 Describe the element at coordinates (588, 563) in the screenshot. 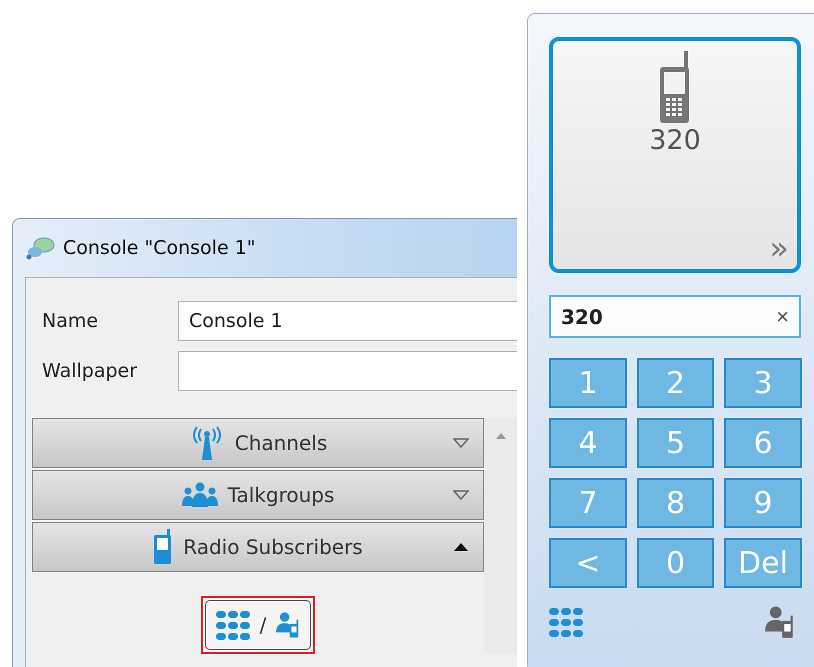

I see `dial-key: <` at that location.